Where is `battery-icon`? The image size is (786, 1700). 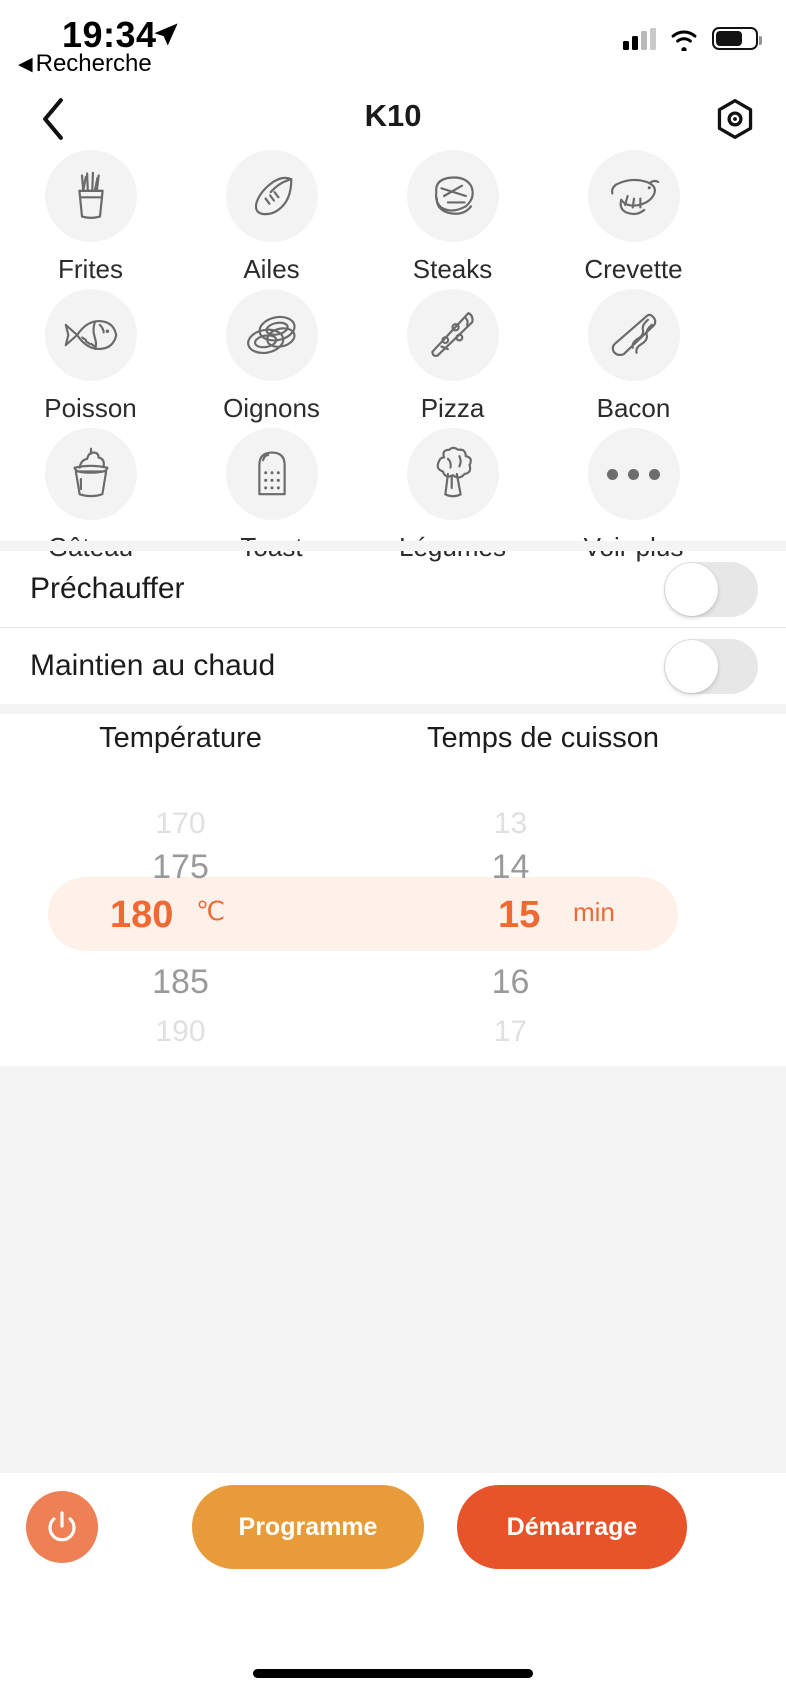 battery-icon is located at coordinates (737, 38).